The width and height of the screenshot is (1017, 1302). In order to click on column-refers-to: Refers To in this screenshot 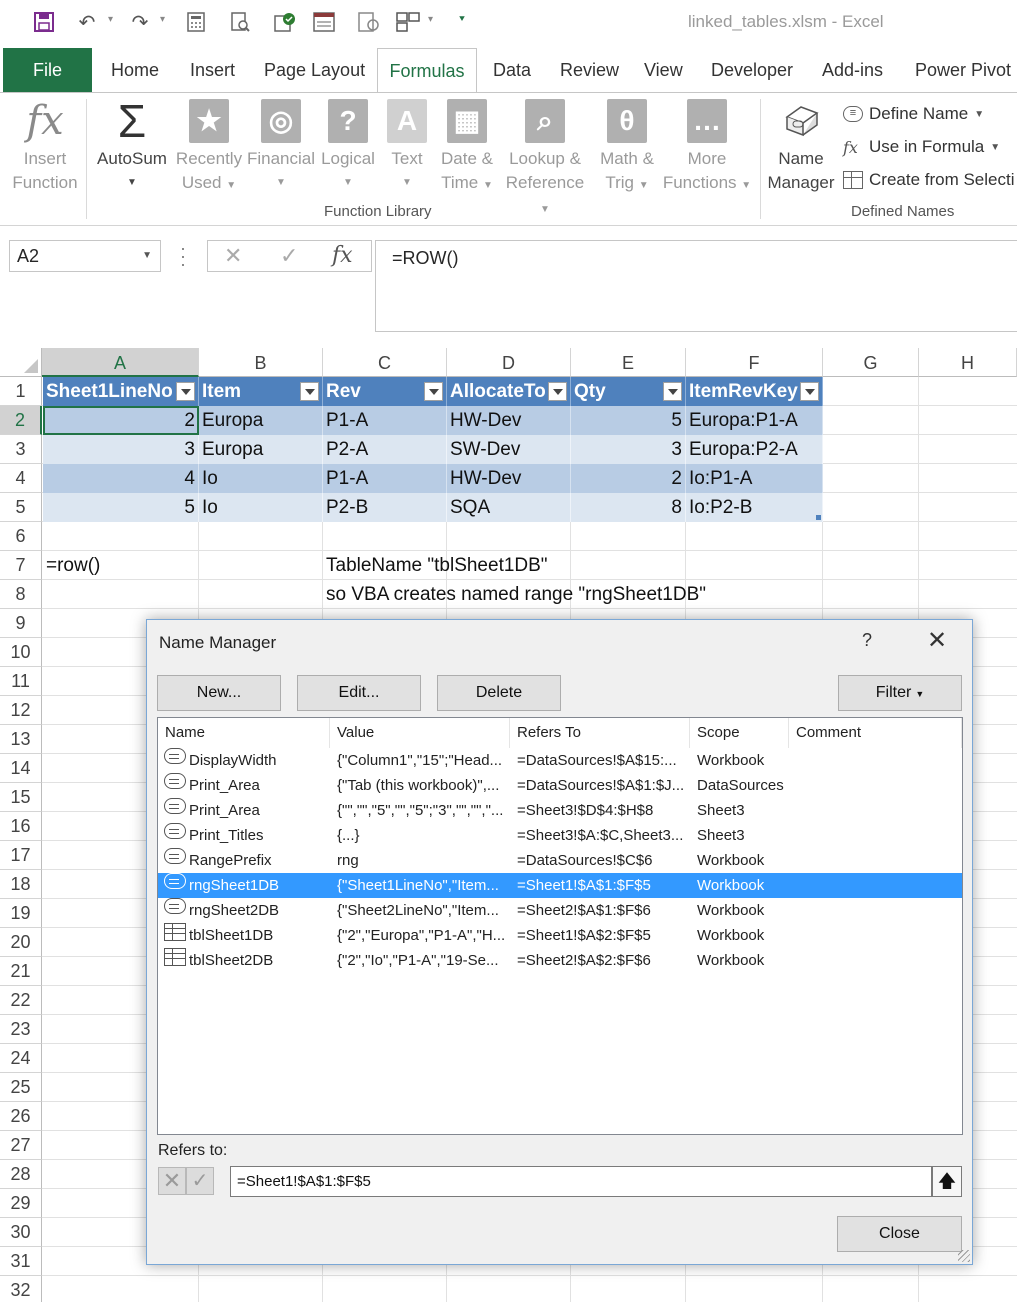, I will do `click(600, 733)`.